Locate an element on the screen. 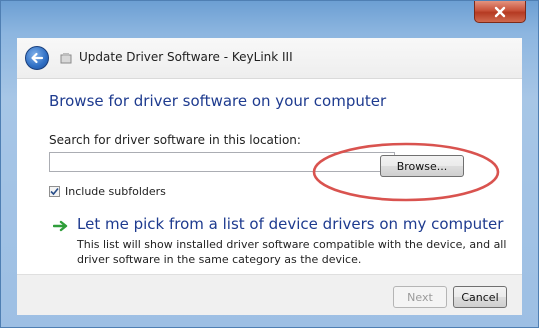  include-subfolders-checkbox is located at coordinates (54, 191).